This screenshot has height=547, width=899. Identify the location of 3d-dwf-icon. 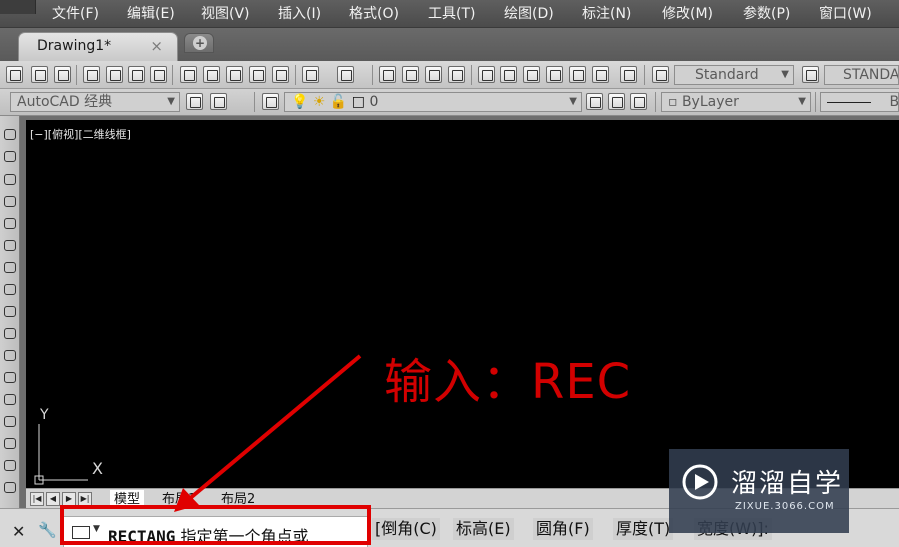
(158, 74).